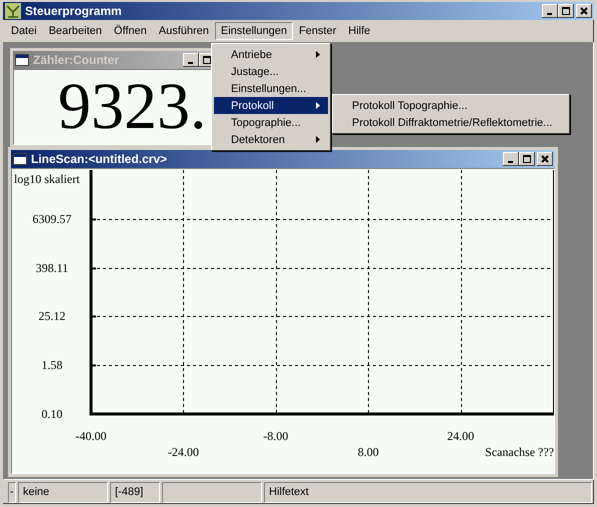  I want to click on axis-tick-label: 1.58, so click(52, 365).